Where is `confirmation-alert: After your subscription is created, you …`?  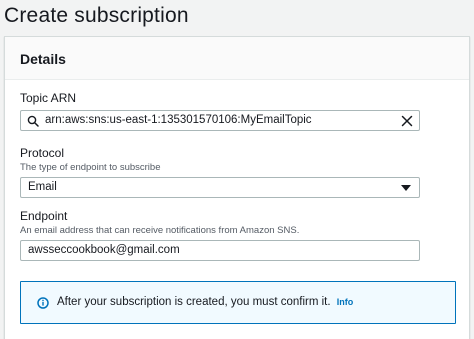 confirmation-alert: After your subscription is created, you … is located at coordinates (238, 302).